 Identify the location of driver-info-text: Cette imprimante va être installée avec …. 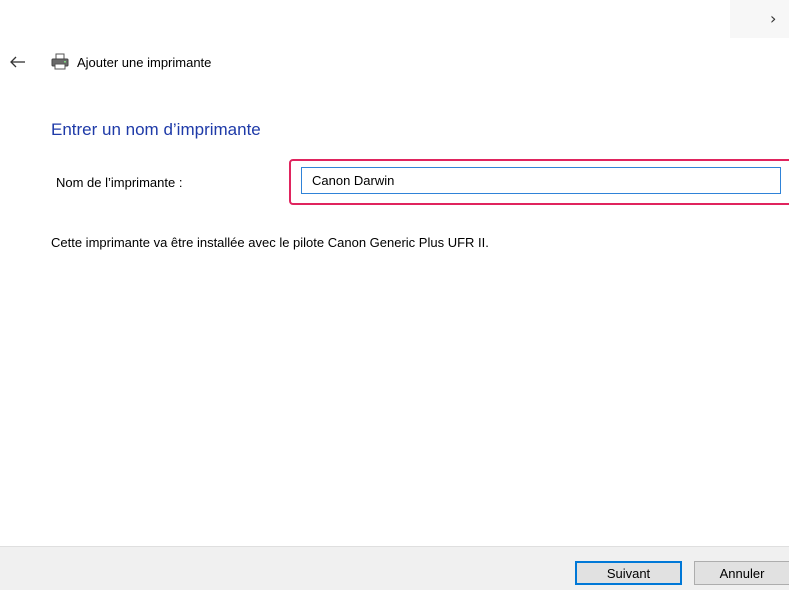
(270, 242).